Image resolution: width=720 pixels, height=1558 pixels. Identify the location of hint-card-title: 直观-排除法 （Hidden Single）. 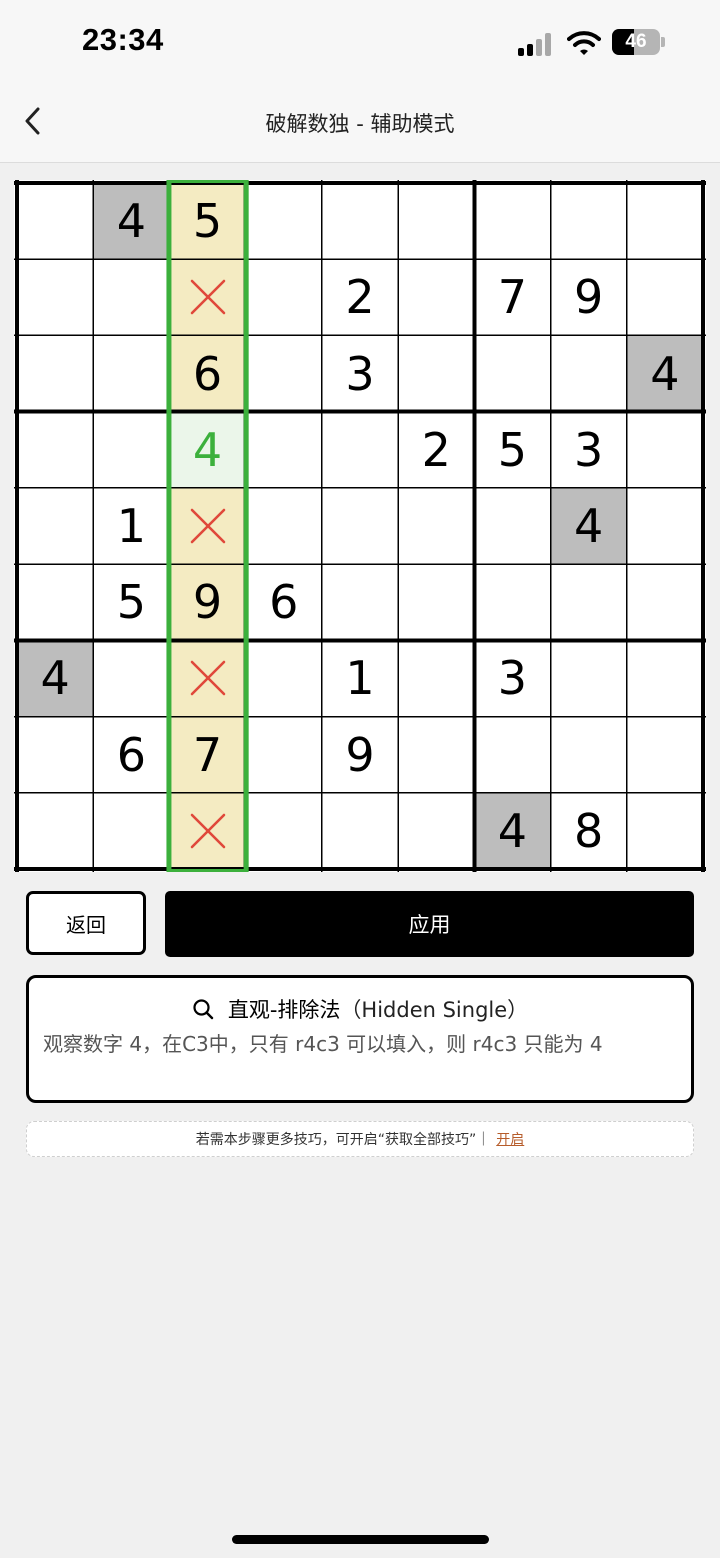
(360, 1009).